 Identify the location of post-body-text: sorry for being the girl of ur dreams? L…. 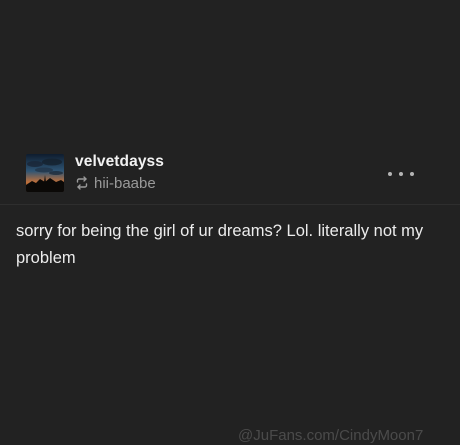
(220, 244).